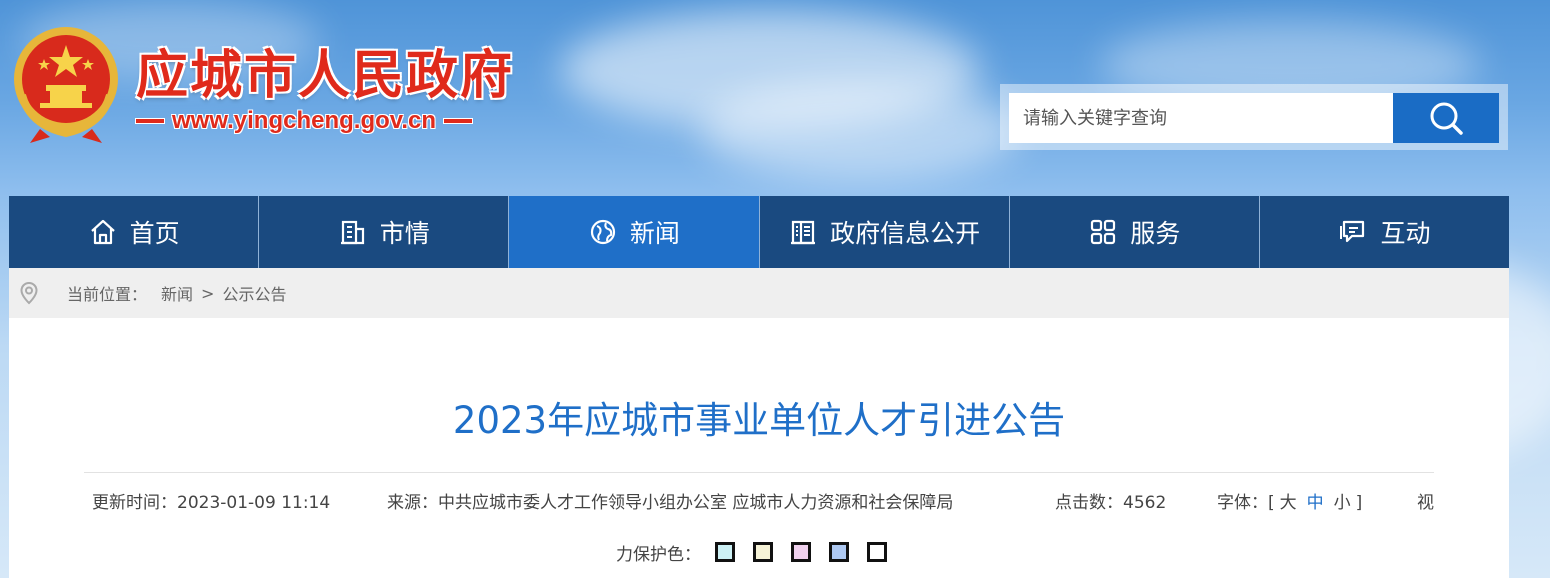 The image size is (1550, 578). Describe the element at coordinates (1246, 503) in the screenshot. I see `font-size-label: 字体：[` at that location.